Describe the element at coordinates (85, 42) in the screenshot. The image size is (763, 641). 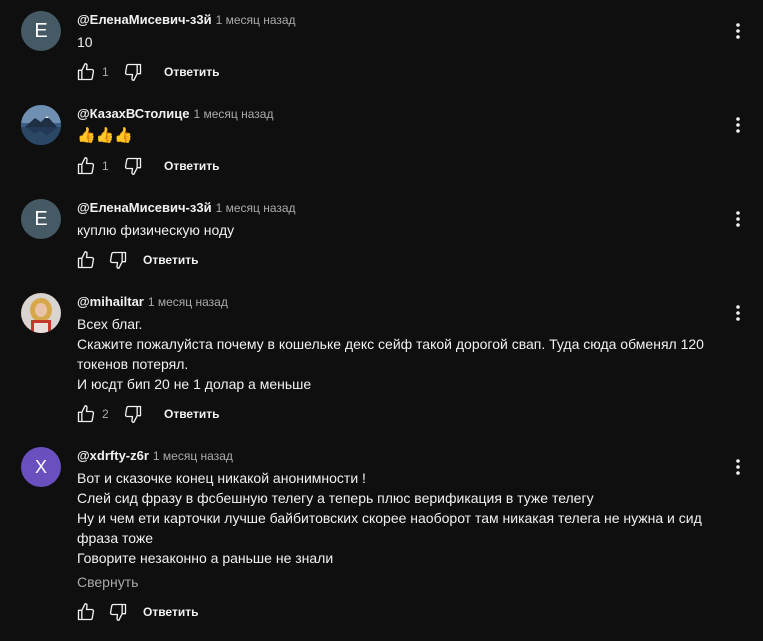
I see `comment-text-line: 10` at that location.